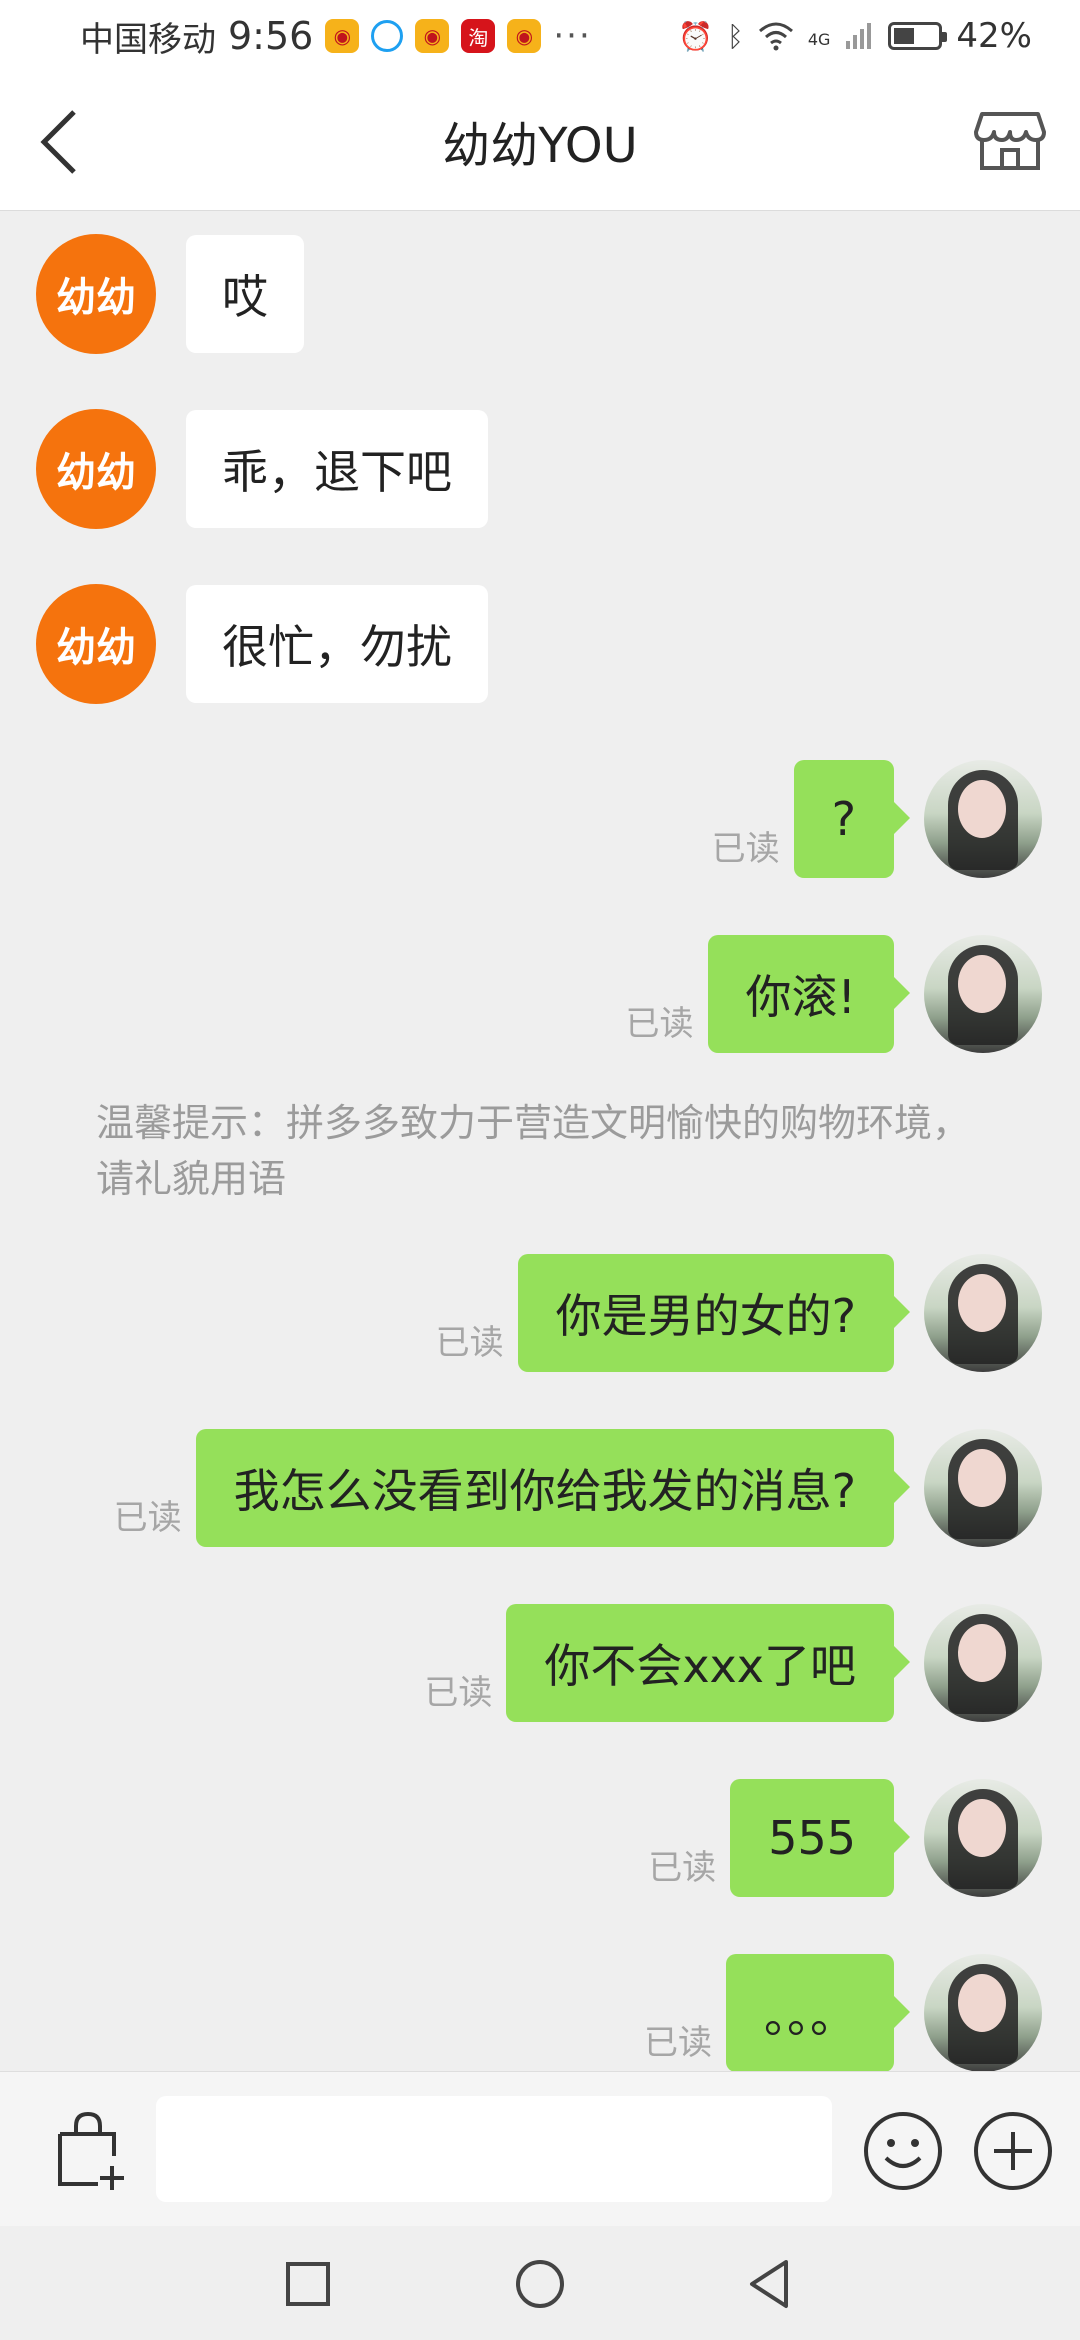 The height and width of the screenshot is (2340, 1080). Describe the element at coordinates (775, 36) in the screenshot. I see `wifi-icon` at that location.